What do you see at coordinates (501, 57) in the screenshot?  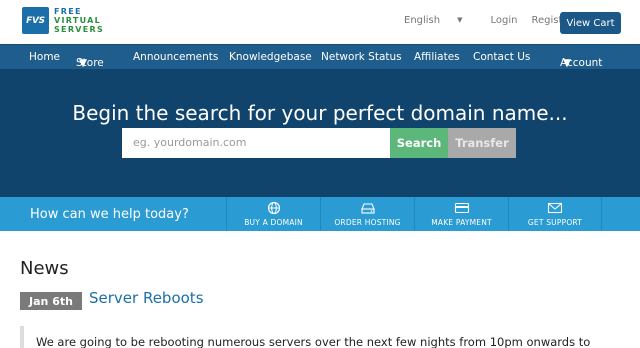 I see `nav-contact: Contact Us` at bounding box center [501, 57].